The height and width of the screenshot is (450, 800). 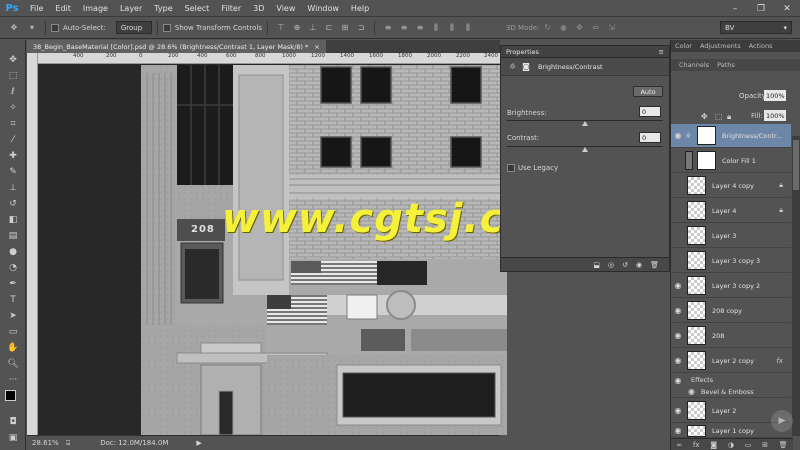 What do you see at coordinates (13, 156) in the screenshot?
I see `healing-brush-tool-icon: ✚` at bounding box center [13, 156].